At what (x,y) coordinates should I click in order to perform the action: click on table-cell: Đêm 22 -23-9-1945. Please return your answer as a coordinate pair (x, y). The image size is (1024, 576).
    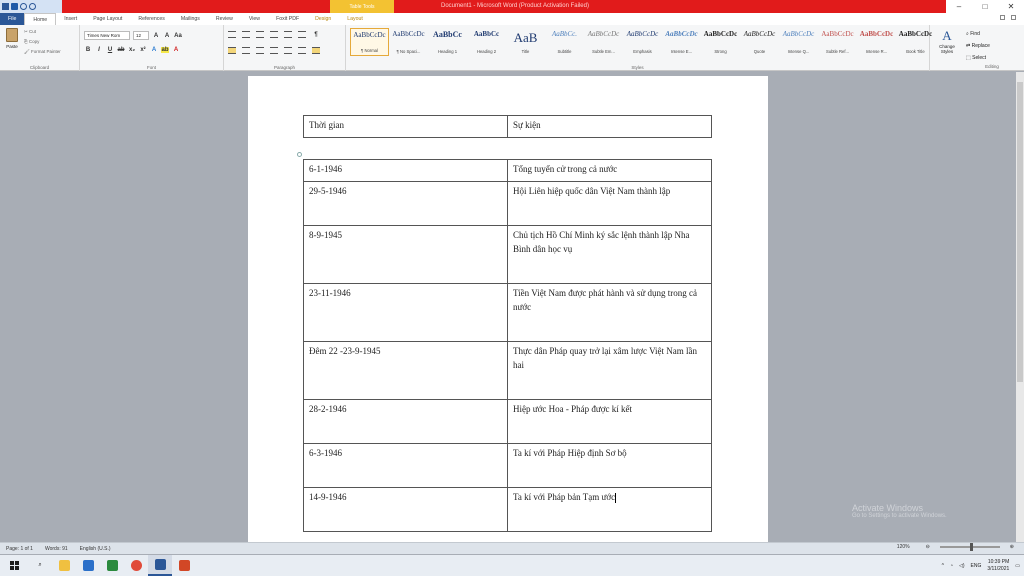
    Looking at the image, I should click on (405, 370).